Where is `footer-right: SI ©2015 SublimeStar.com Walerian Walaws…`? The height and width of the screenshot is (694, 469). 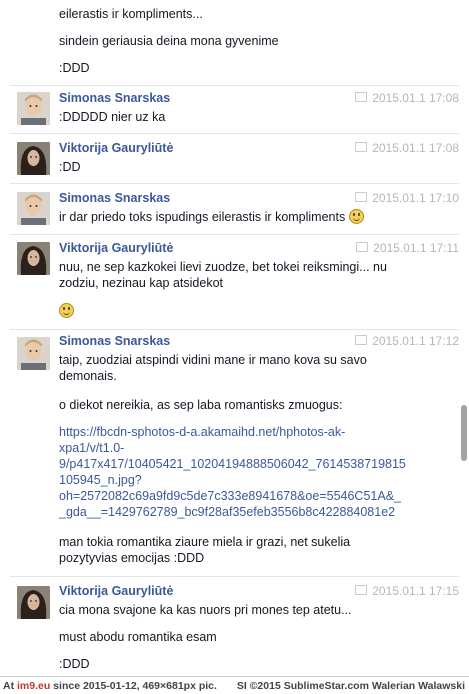
footer-right: SI ©2015 SublimeStar.com Walerian Walaws… is located at coordinates (350, 686).